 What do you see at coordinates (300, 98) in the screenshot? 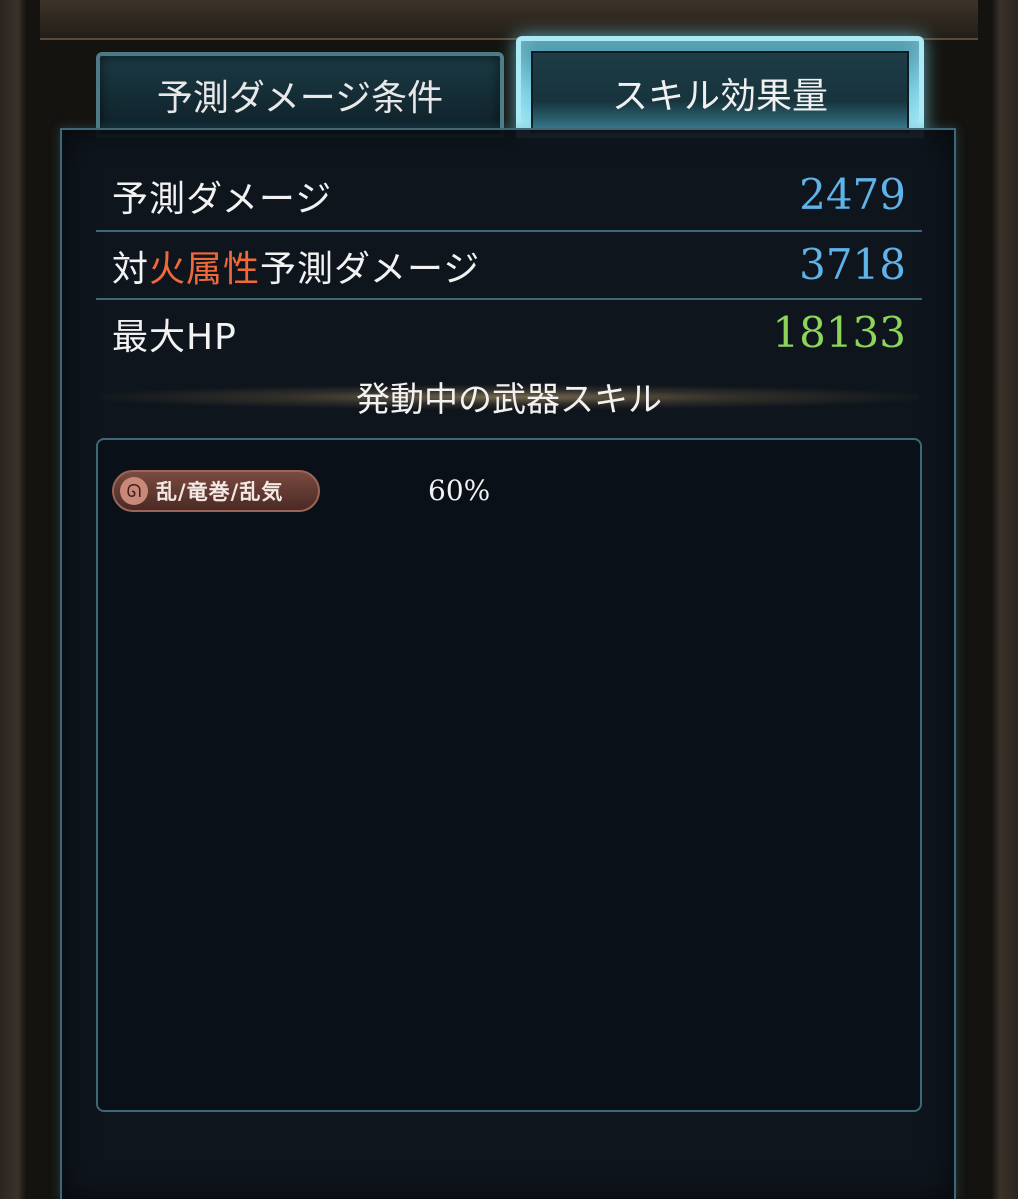
I see `tab-label: 予測ダメージ条件` at bounding box center [300, 98].